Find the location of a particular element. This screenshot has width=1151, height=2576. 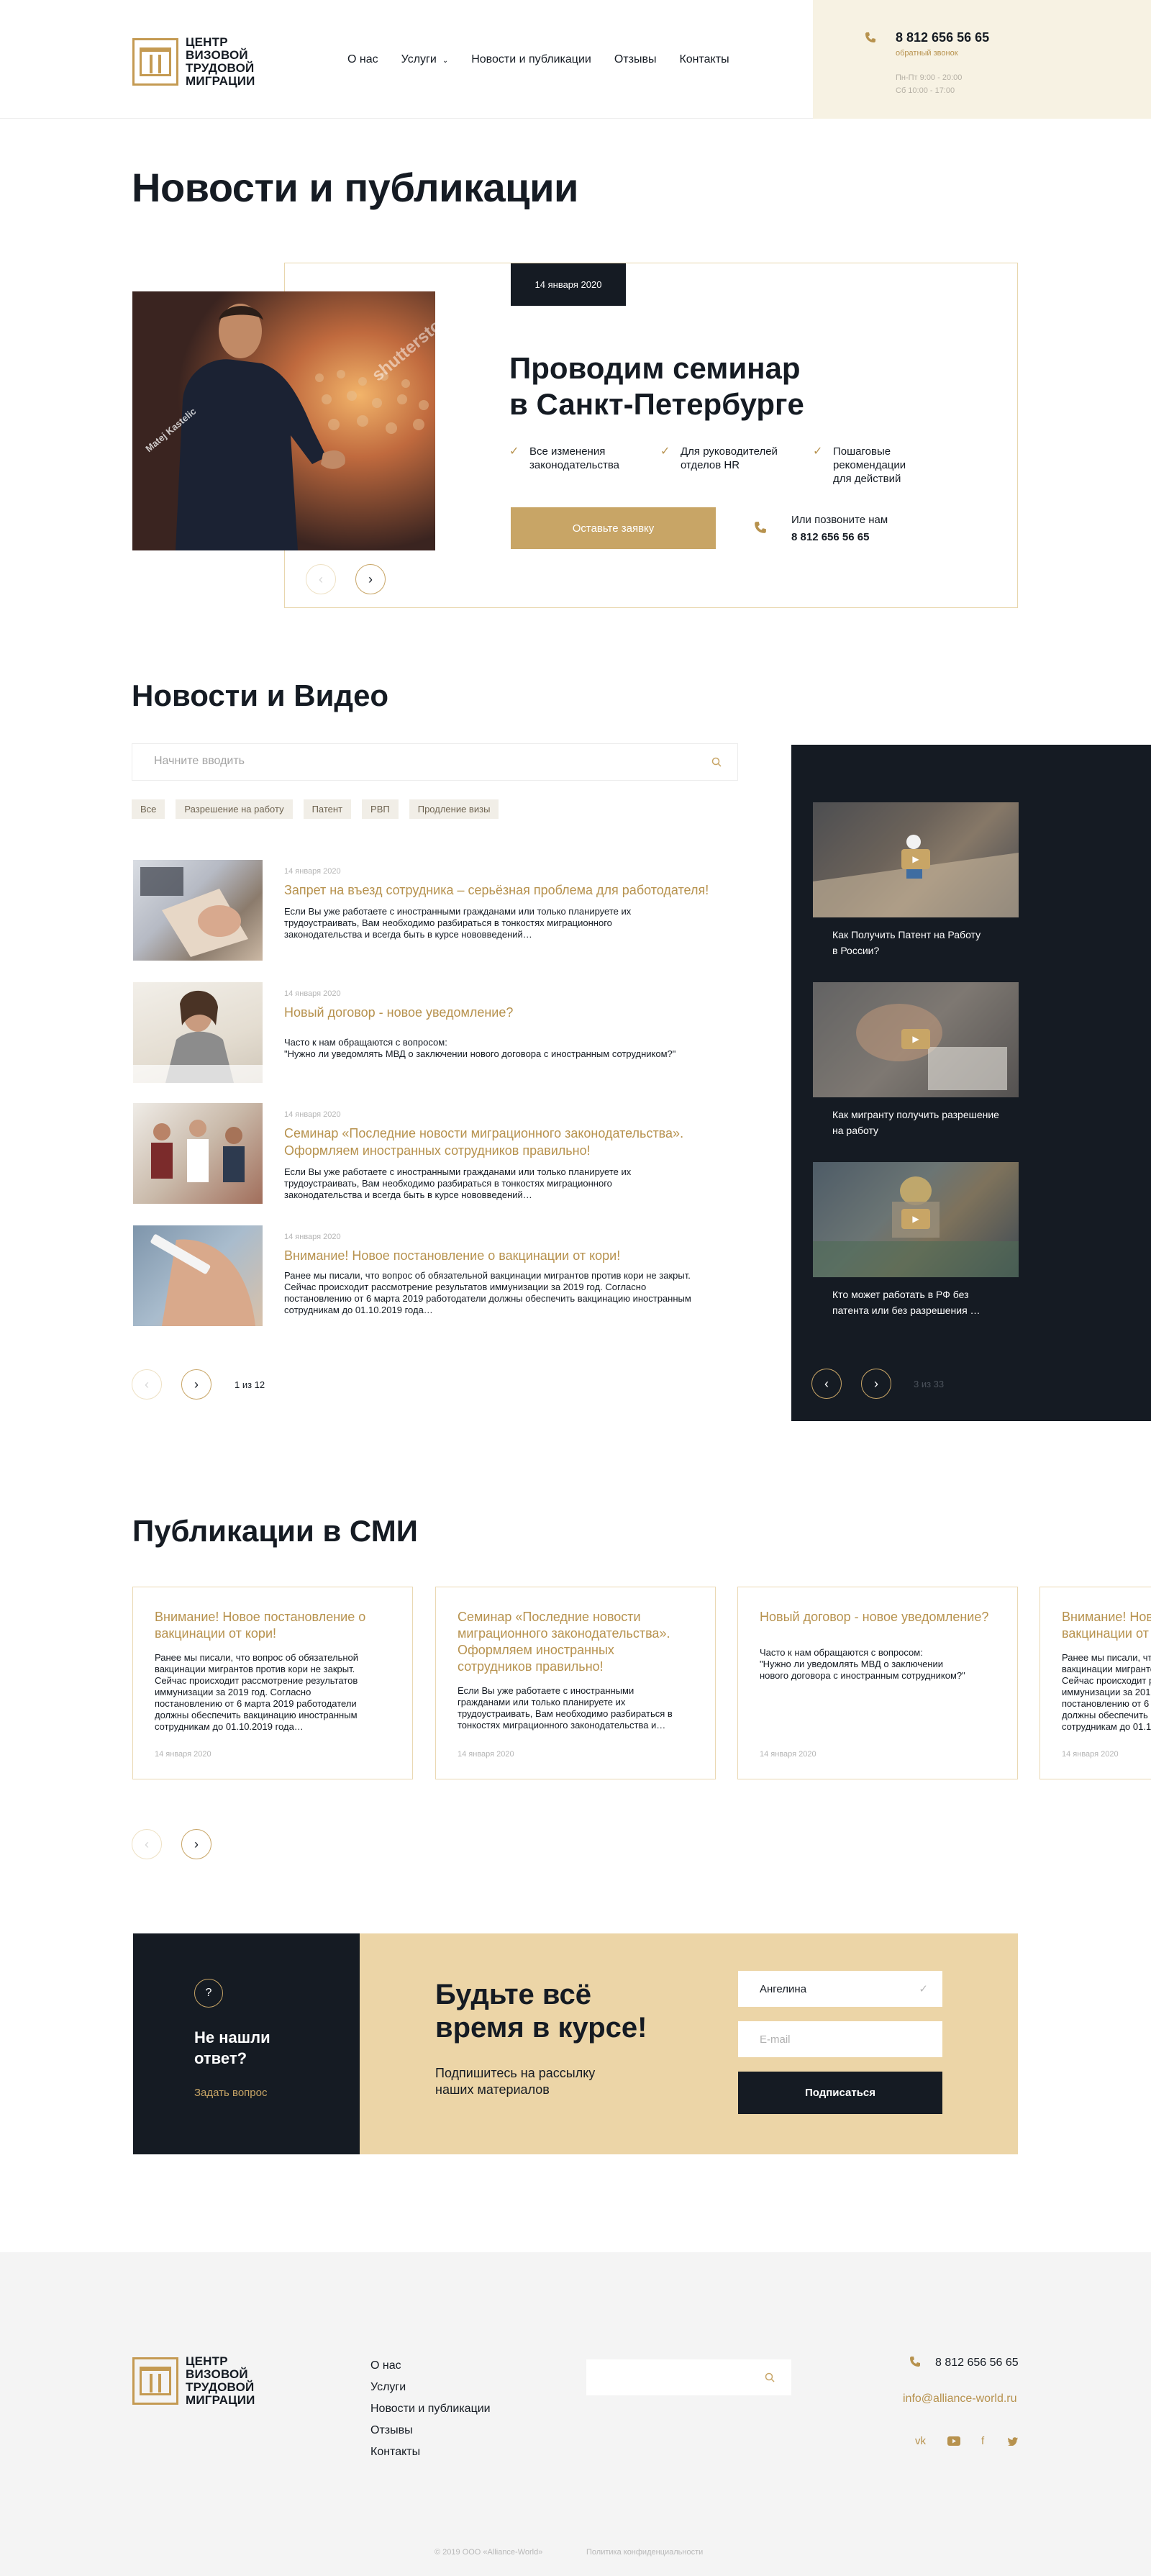

nav-item-services: Услуги ⌄ is located at coordinates (425, 59).